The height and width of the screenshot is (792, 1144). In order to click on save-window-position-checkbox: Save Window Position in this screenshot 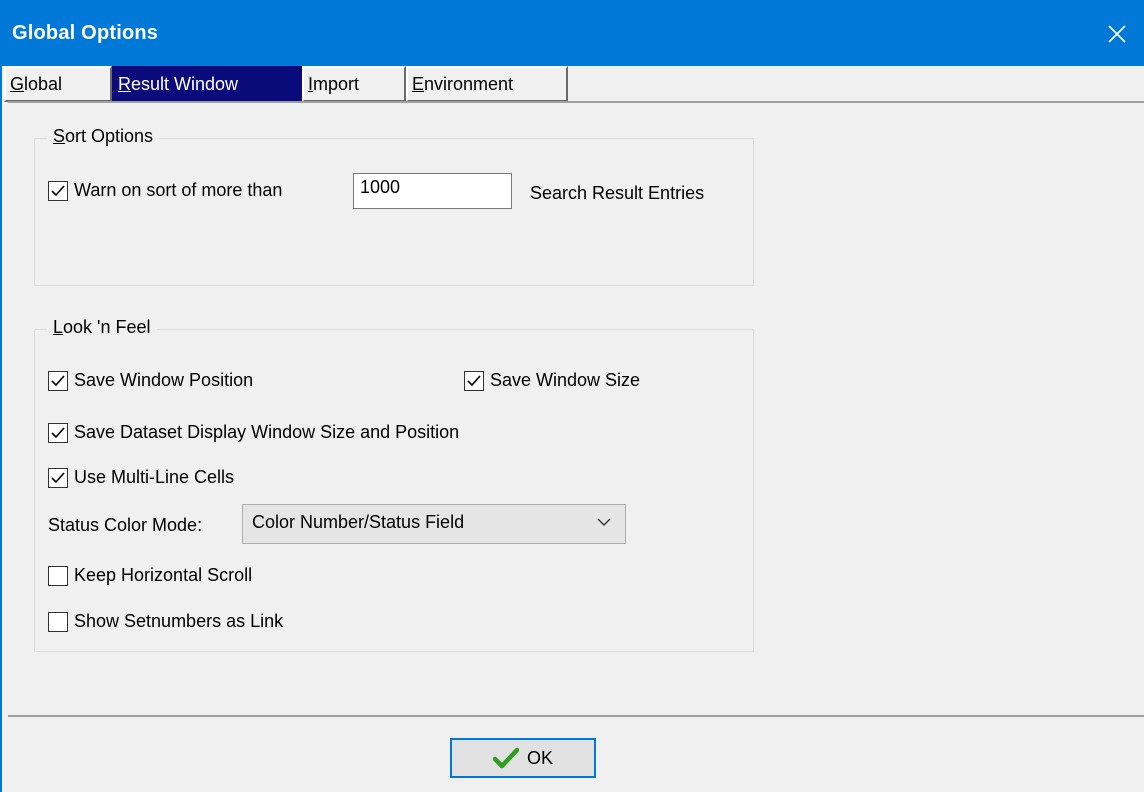, I will do `click(150, 380)`.